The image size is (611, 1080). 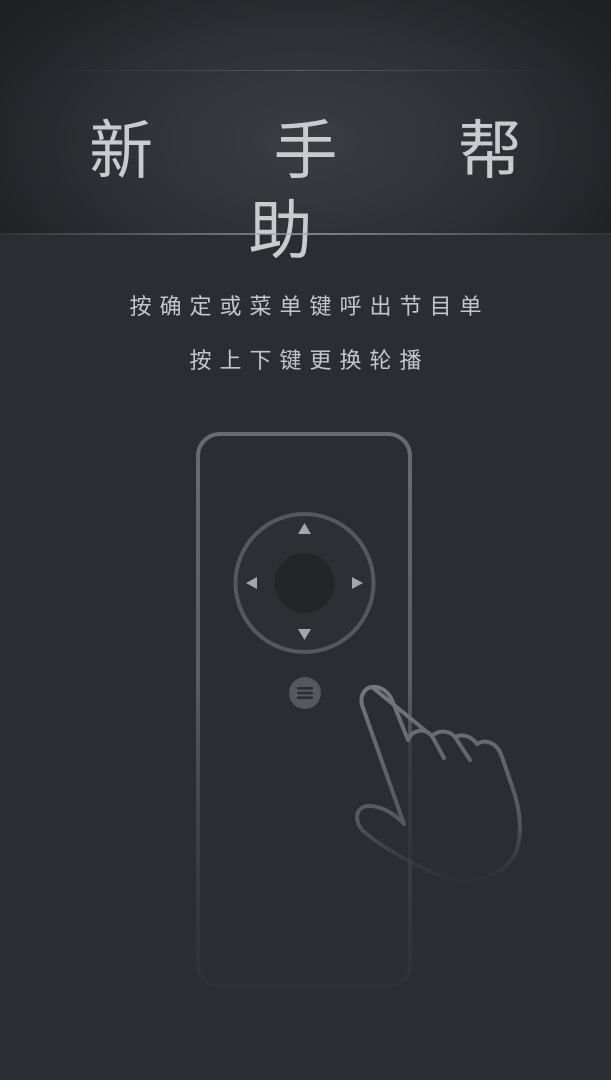 What do you see at coordinates (304, 583) in the screenshot?
I see `ok-button` at bounding box center [304, 583].